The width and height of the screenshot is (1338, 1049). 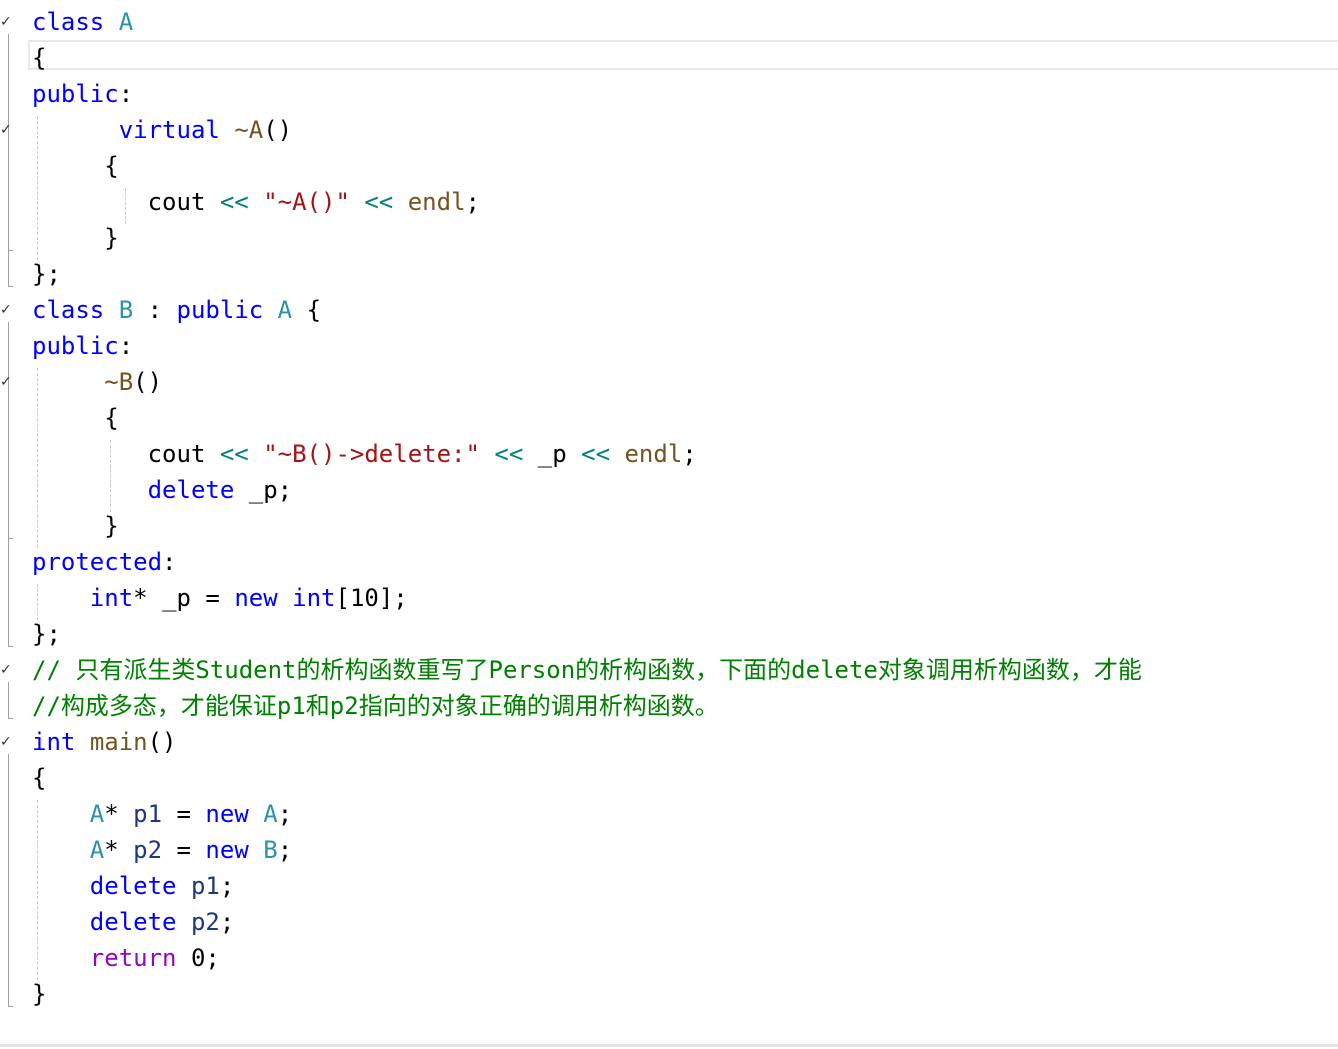 What do you see at coordinates (371, 598) in the screenshot?
I see `code-token: [10];` at bounding box center [371, 598].